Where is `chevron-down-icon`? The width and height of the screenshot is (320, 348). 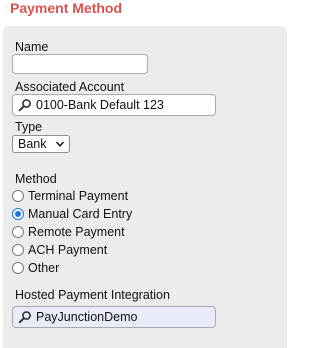 chevron-down-icon is located at coordinates (60, 144).